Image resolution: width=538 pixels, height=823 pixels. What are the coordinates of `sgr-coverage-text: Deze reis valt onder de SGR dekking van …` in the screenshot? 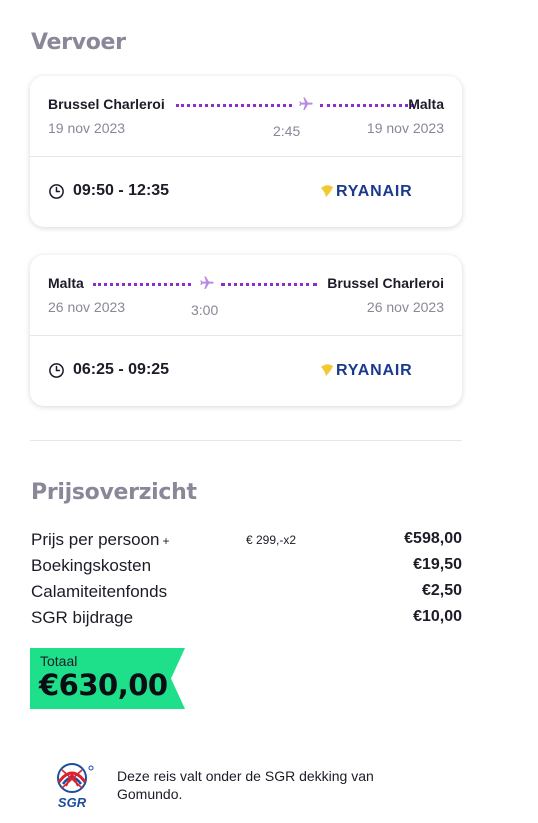 It's located at (245, 785).